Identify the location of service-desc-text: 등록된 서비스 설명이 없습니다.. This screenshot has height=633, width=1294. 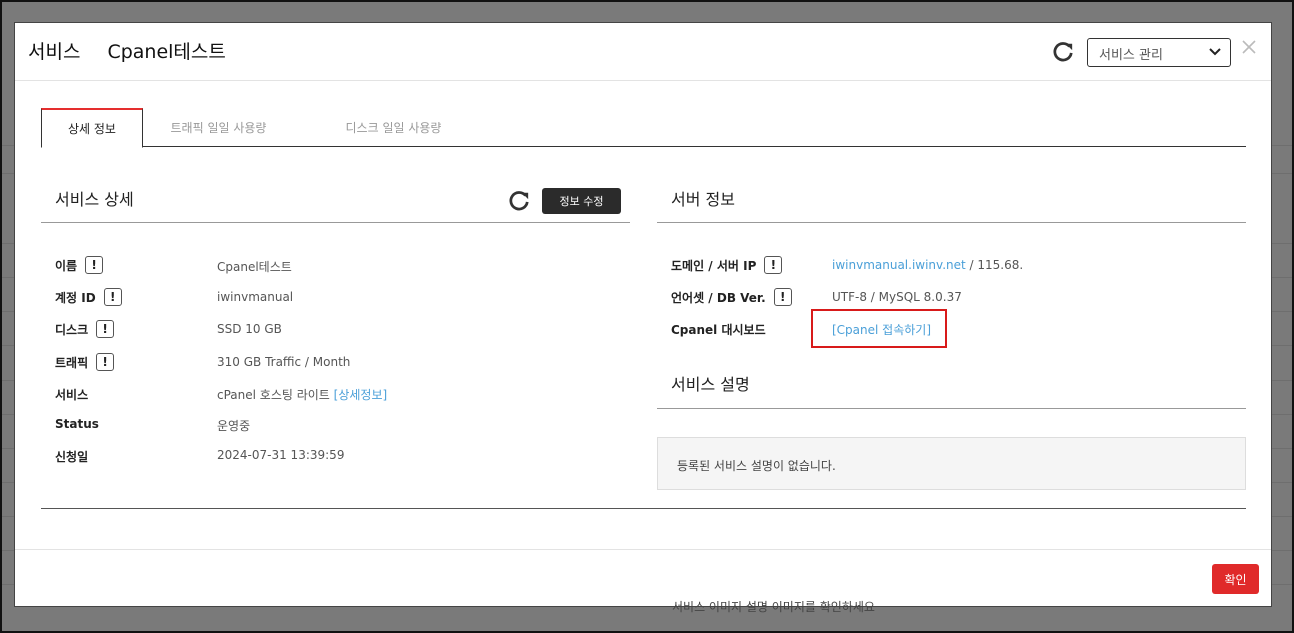
(756, 466).